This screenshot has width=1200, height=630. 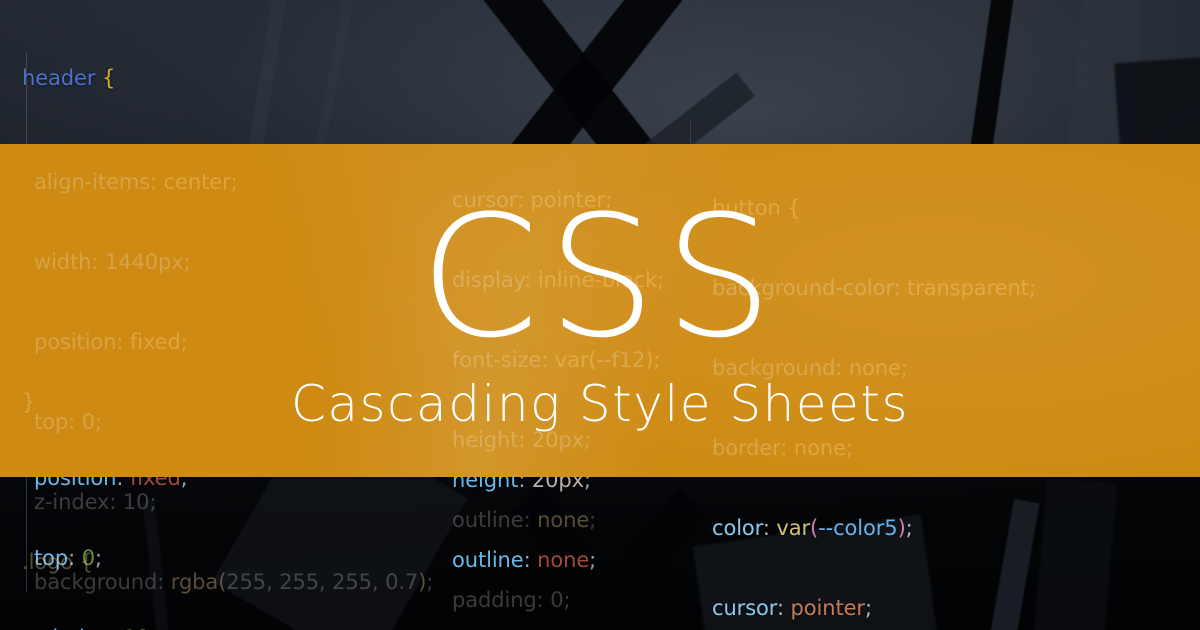 What do you see at coordinates (136, 182) in the screenshot?
I see `code-line: align-items: center;` at bounding box center [136, 182].